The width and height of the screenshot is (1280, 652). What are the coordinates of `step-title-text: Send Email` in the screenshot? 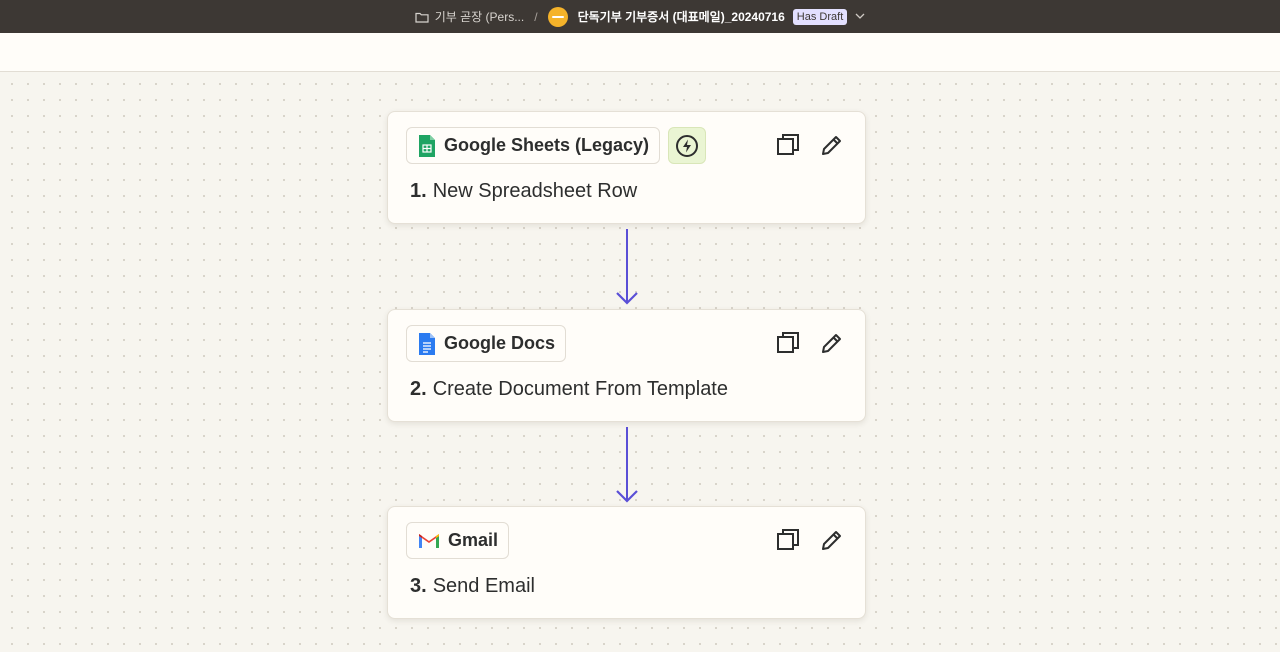 It's located at (483, 586).